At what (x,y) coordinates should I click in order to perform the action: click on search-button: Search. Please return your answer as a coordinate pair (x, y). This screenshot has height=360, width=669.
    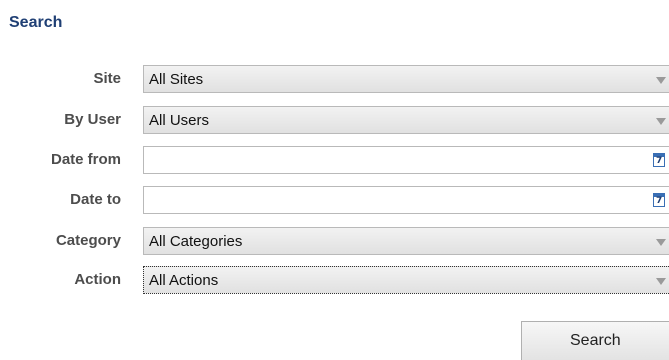
    Looking at the image, I should click on (595, 340).